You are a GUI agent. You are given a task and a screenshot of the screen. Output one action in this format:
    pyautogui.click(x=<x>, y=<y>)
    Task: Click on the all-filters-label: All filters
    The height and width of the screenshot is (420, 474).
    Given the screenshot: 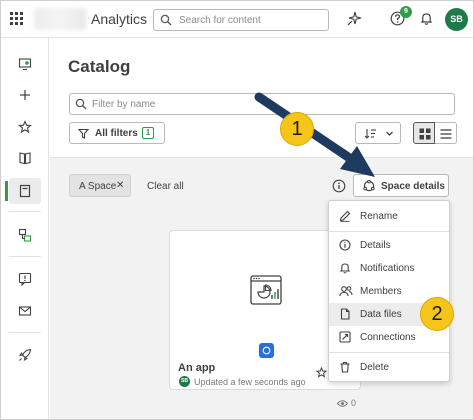 What is the action you would take?
    pyautogui.click(x=116, y=133)
    